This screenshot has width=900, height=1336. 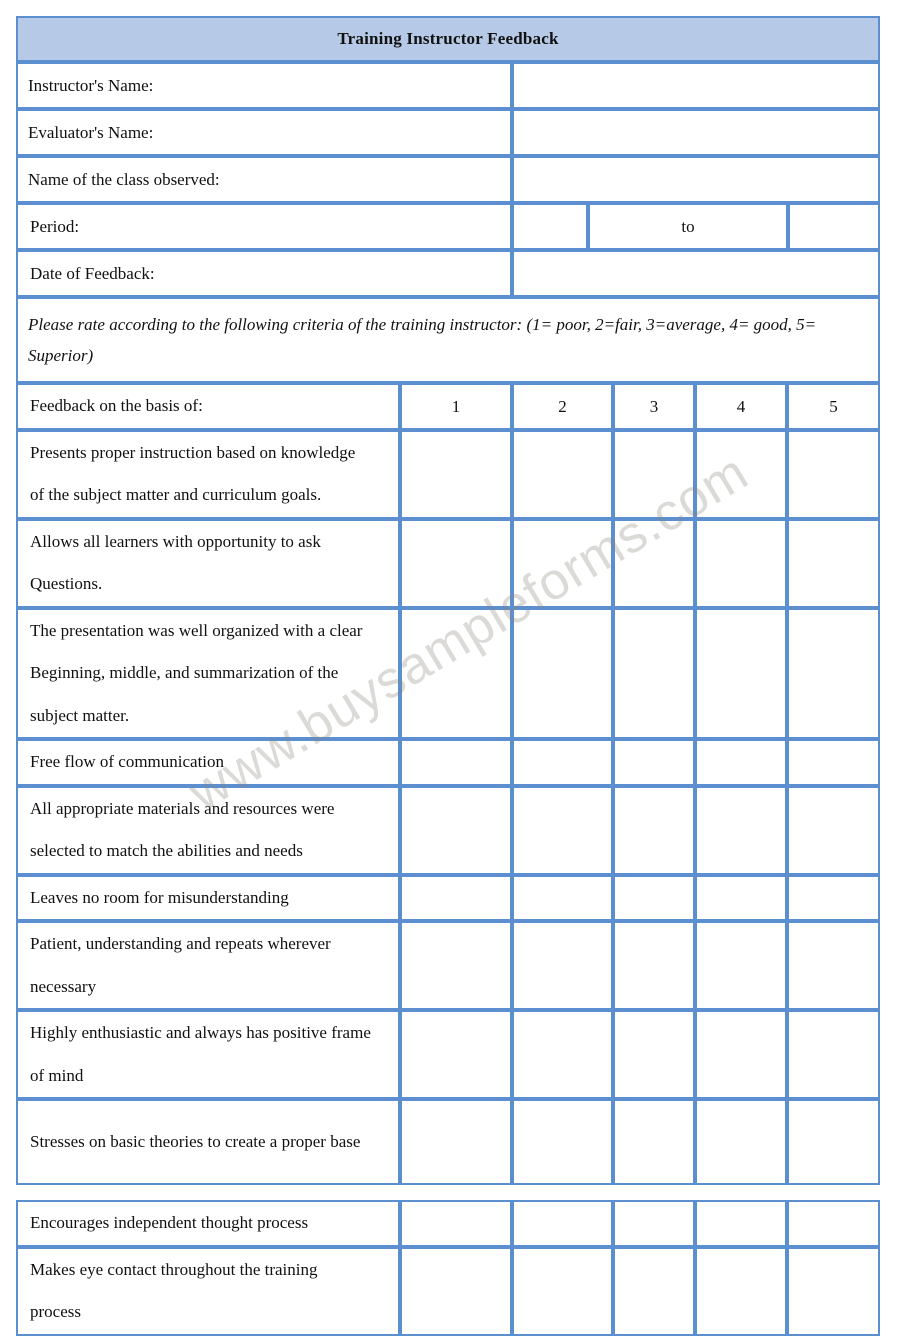 I want to click on date-of-feedback-field, so click(x=696, y=273).